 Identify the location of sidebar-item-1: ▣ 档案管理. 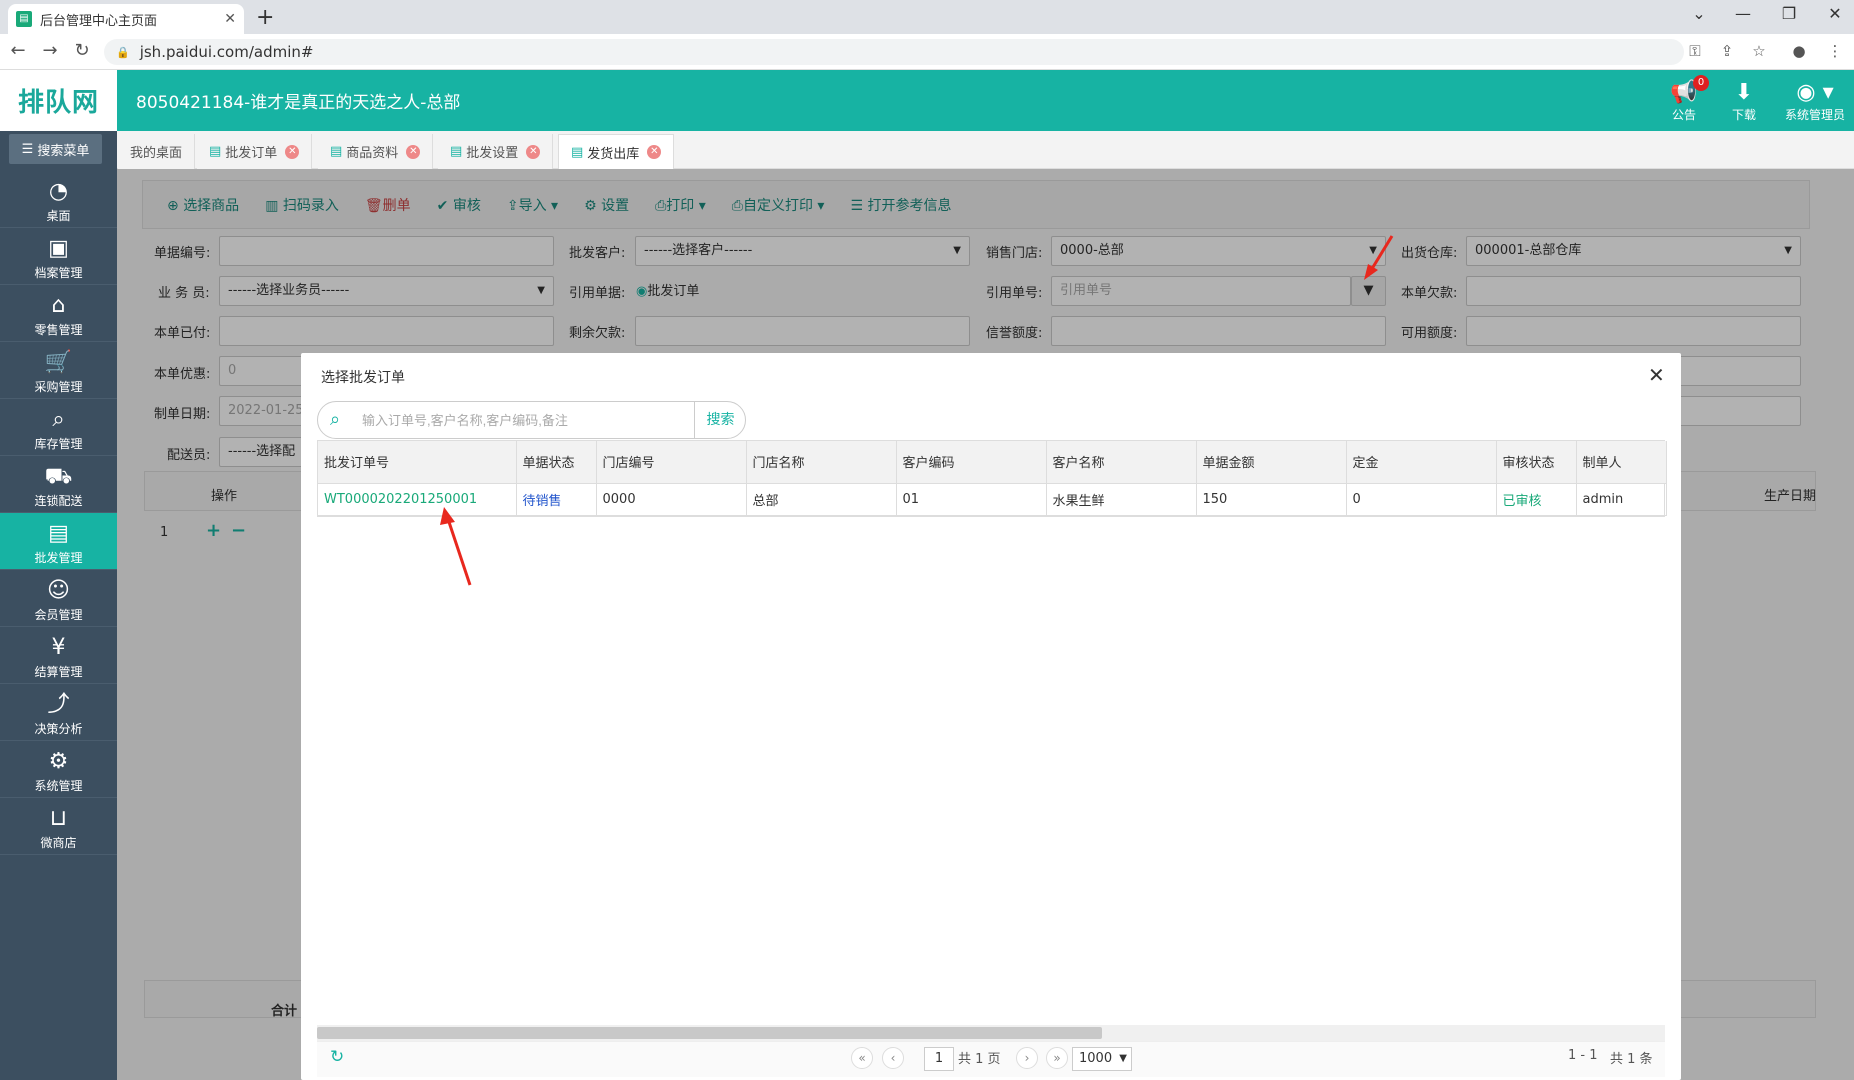
(58, 256).